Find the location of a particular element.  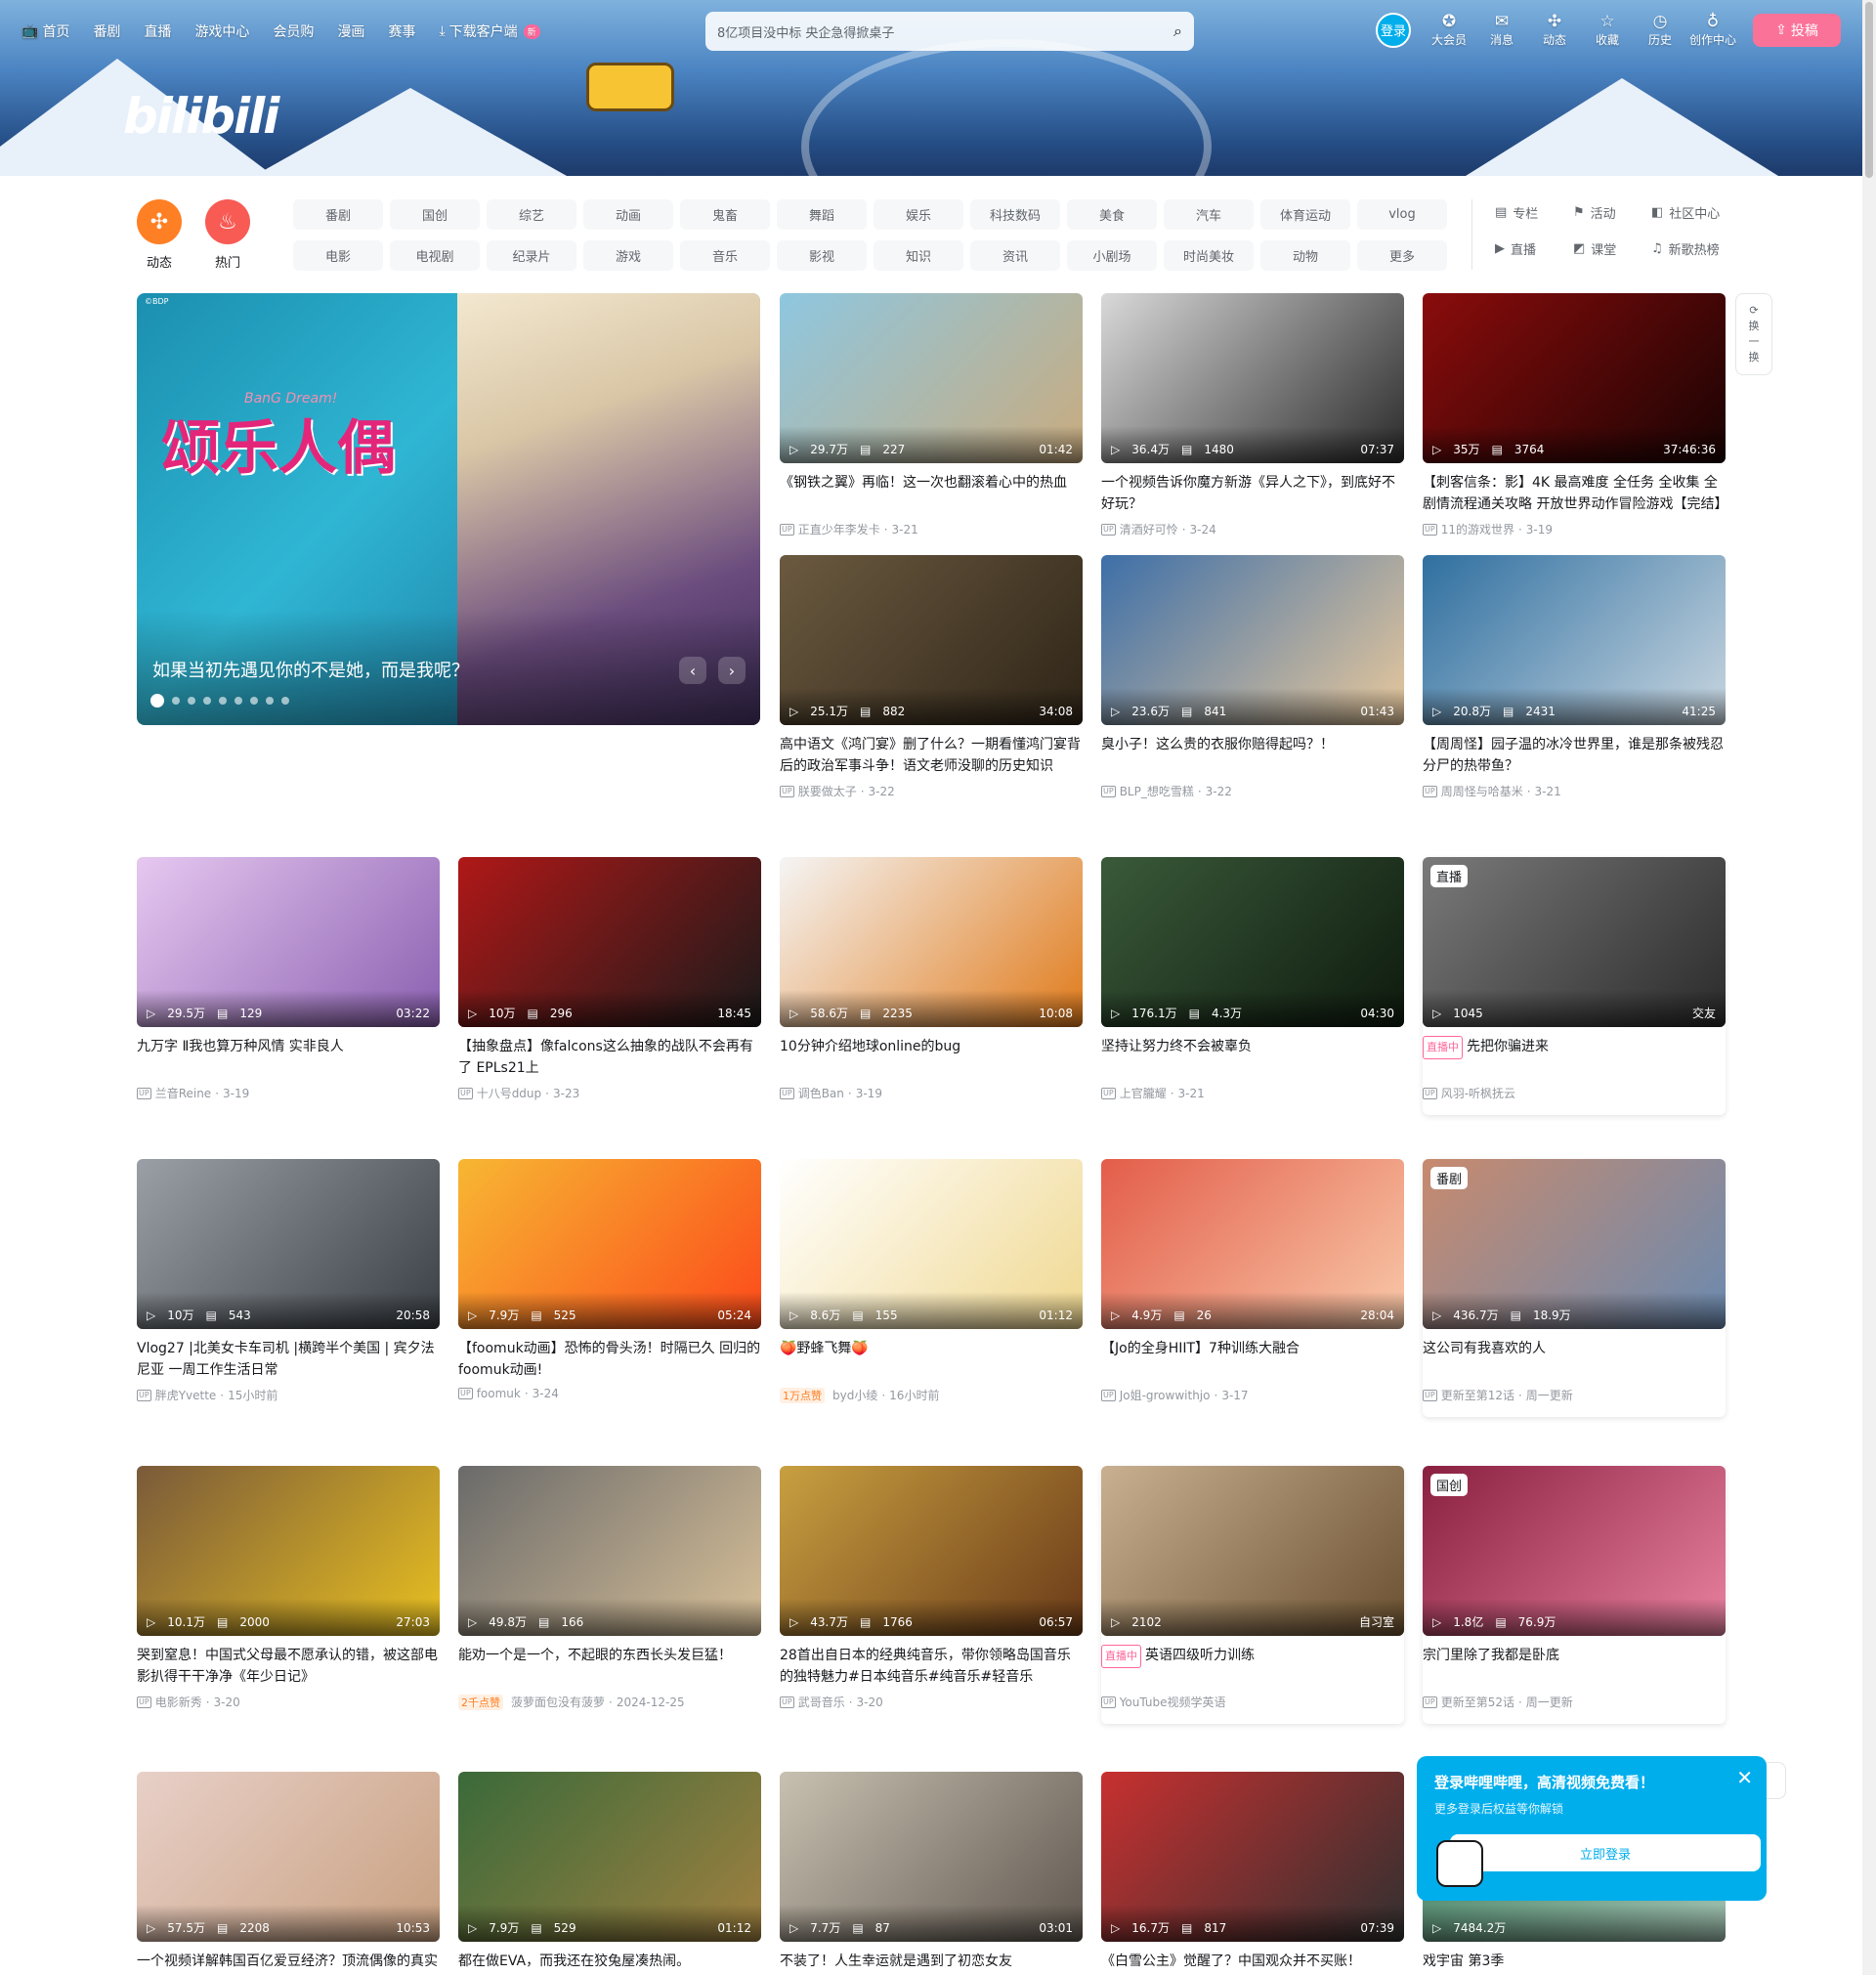

video-title-text: 🍑野蜂飞舞🍑 is located at coordinates (824, 1348).